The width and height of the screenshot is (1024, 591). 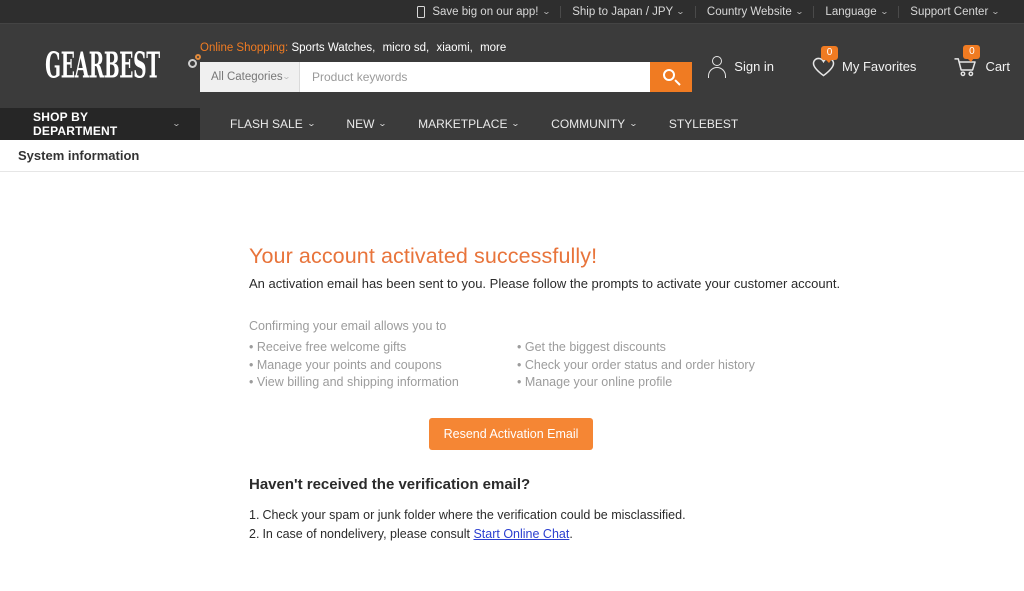 I want to click on help-heading: Haven't received the verification email?, so click(x=390, y=484).